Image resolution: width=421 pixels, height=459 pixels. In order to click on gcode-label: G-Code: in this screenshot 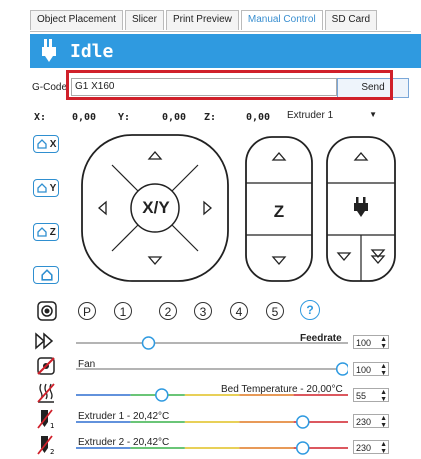, I will do `click(51, 87)`.